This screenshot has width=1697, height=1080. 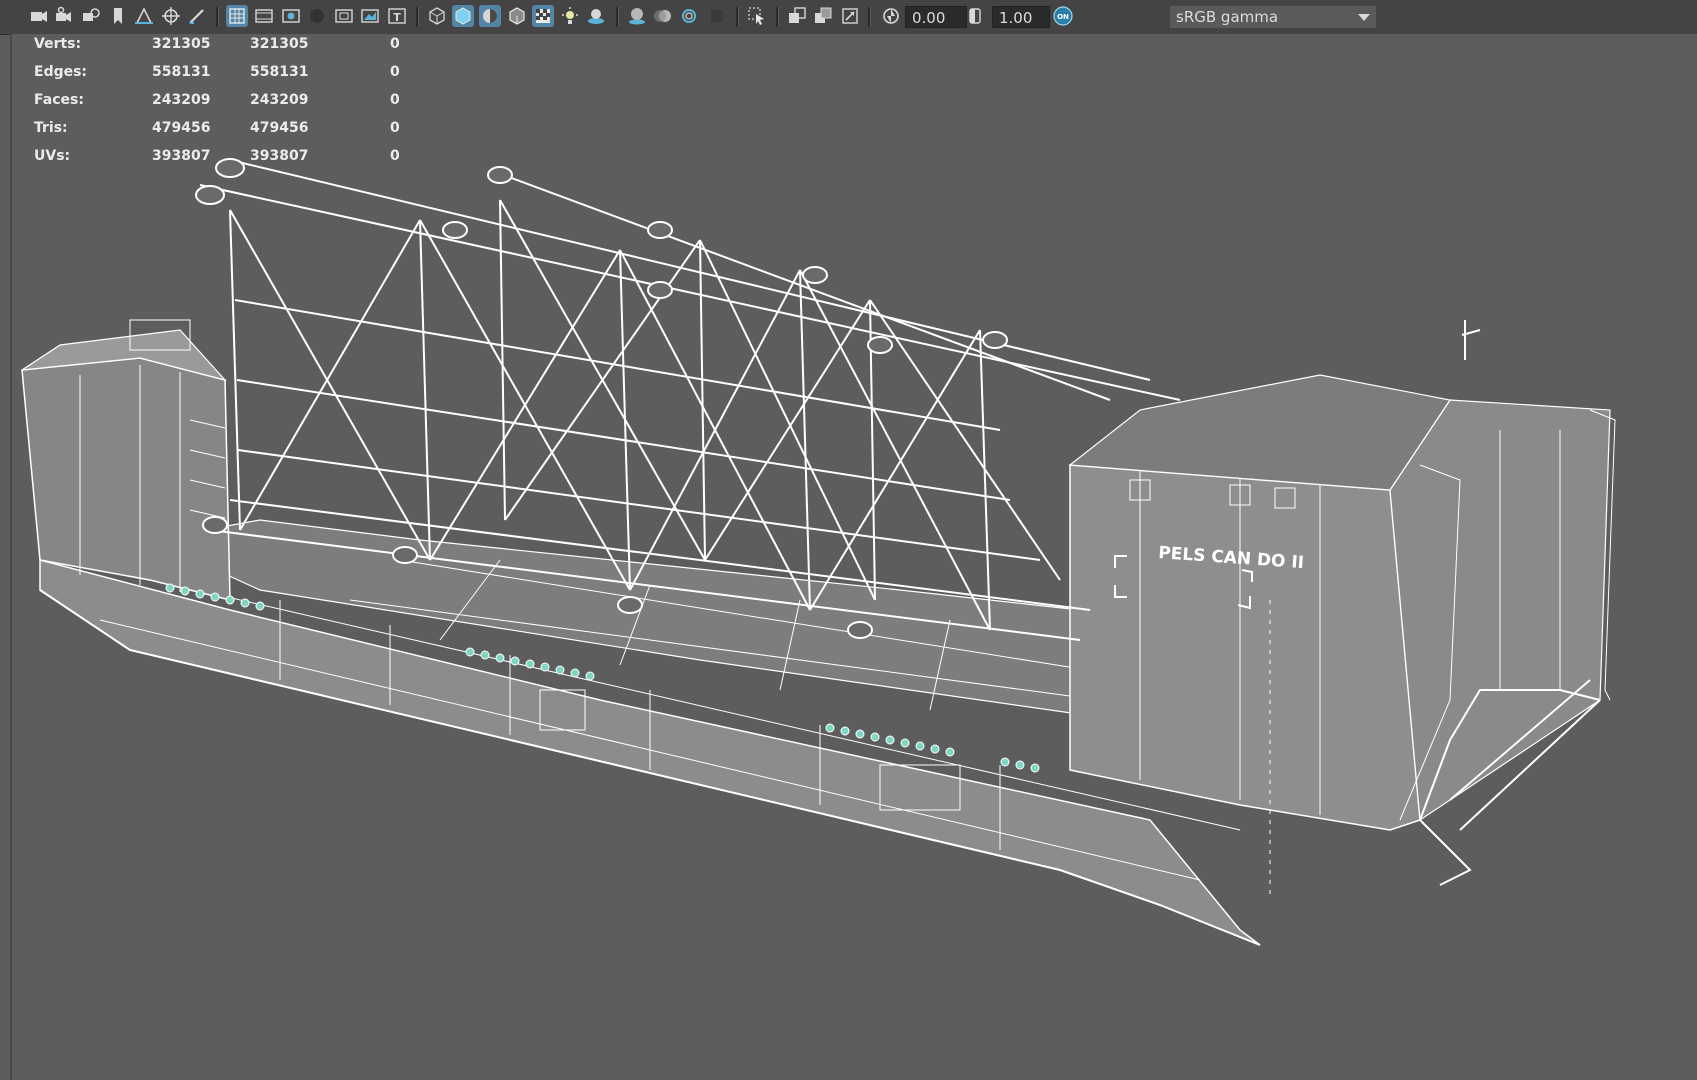 I want to click on cm-label: ON, so click(x=1063, y=17).